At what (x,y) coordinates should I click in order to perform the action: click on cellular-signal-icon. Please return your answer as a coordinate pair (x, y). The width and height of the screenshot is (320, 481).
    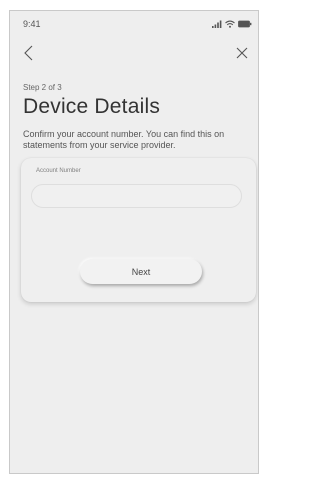
    Looking at the image, I should click on (217, 24).